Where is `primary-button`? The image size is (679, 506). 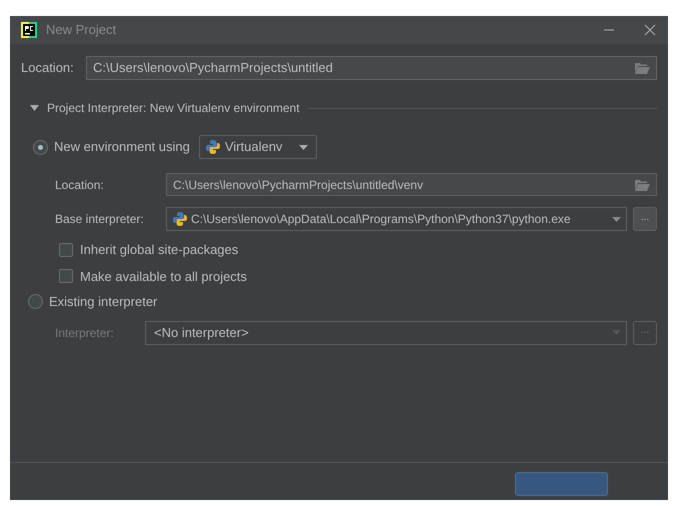 primary-button is located at coordinates (561, 484).